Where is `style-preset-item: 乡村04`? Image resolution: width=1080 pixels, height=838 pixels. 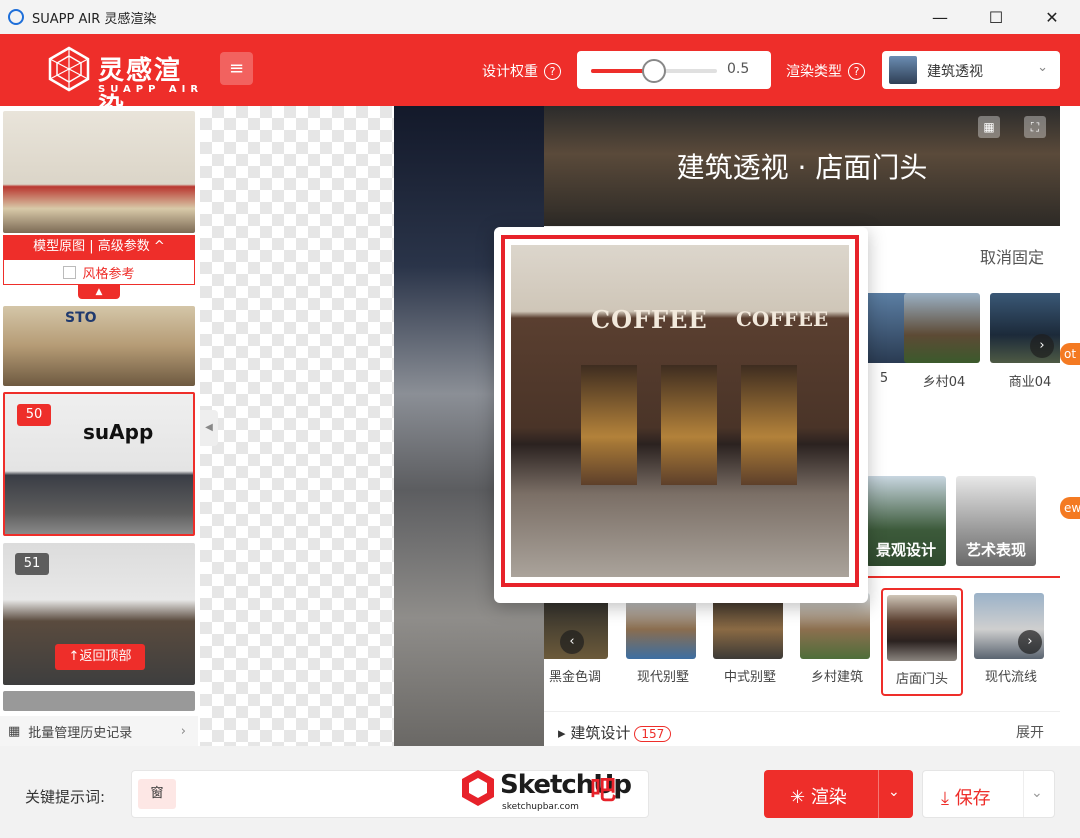
style-preset-item: 乡村04 is located at coordinates (944, 341).